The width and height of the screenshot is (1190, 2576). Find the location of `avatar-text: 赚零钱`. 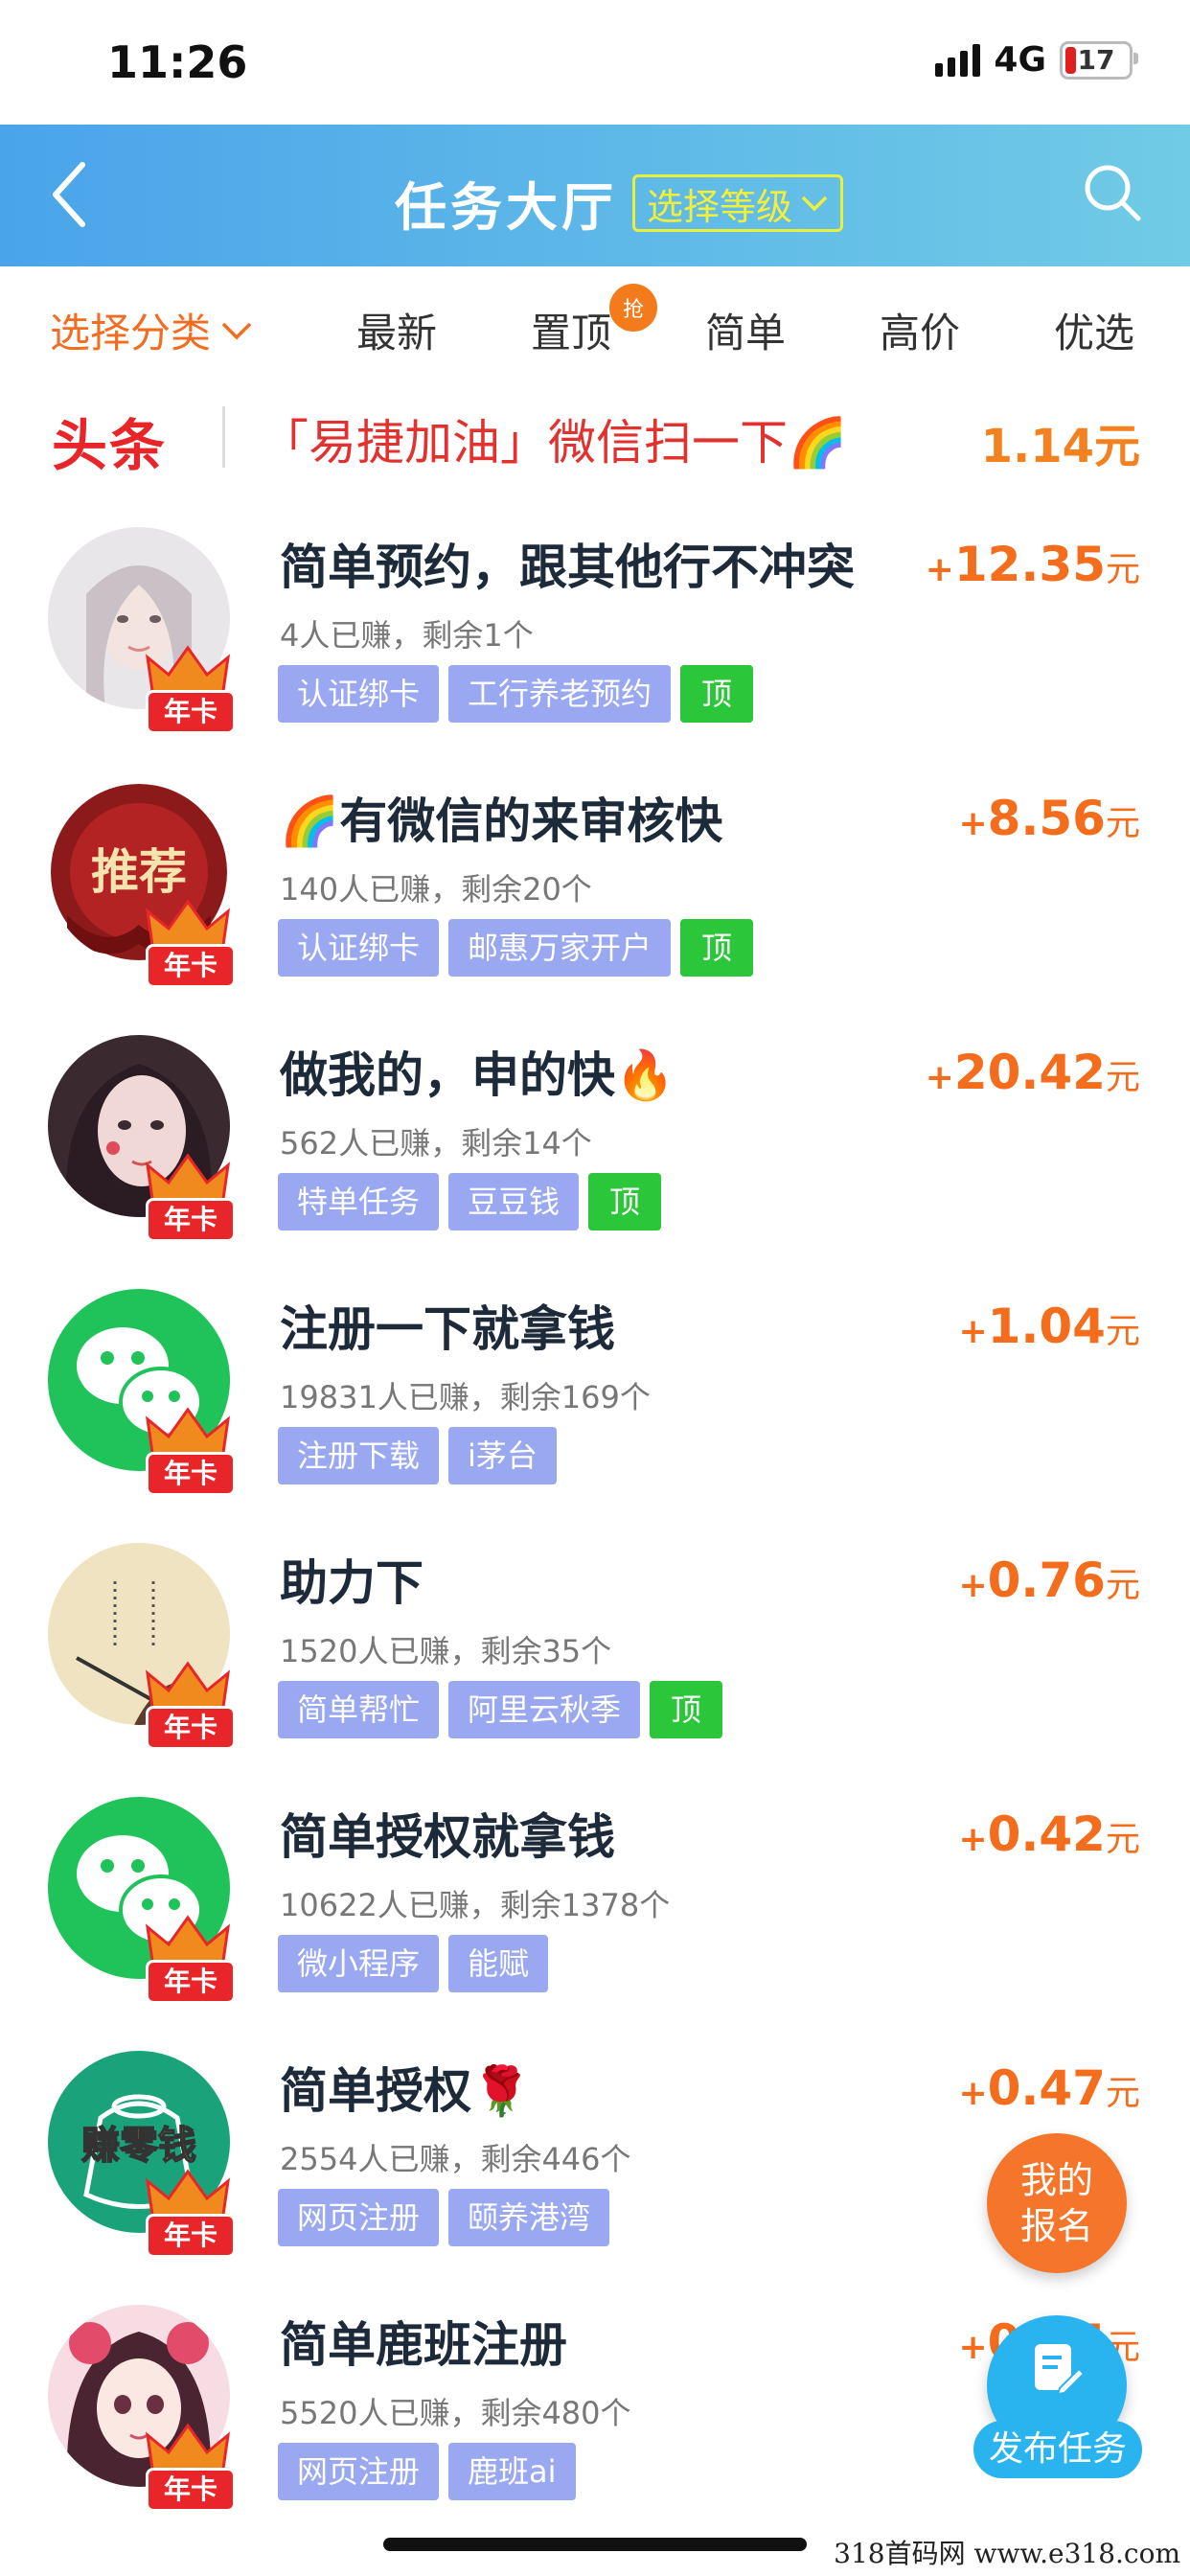

avatar-text: 赚零钱 is located at coordinates (139, 2146).